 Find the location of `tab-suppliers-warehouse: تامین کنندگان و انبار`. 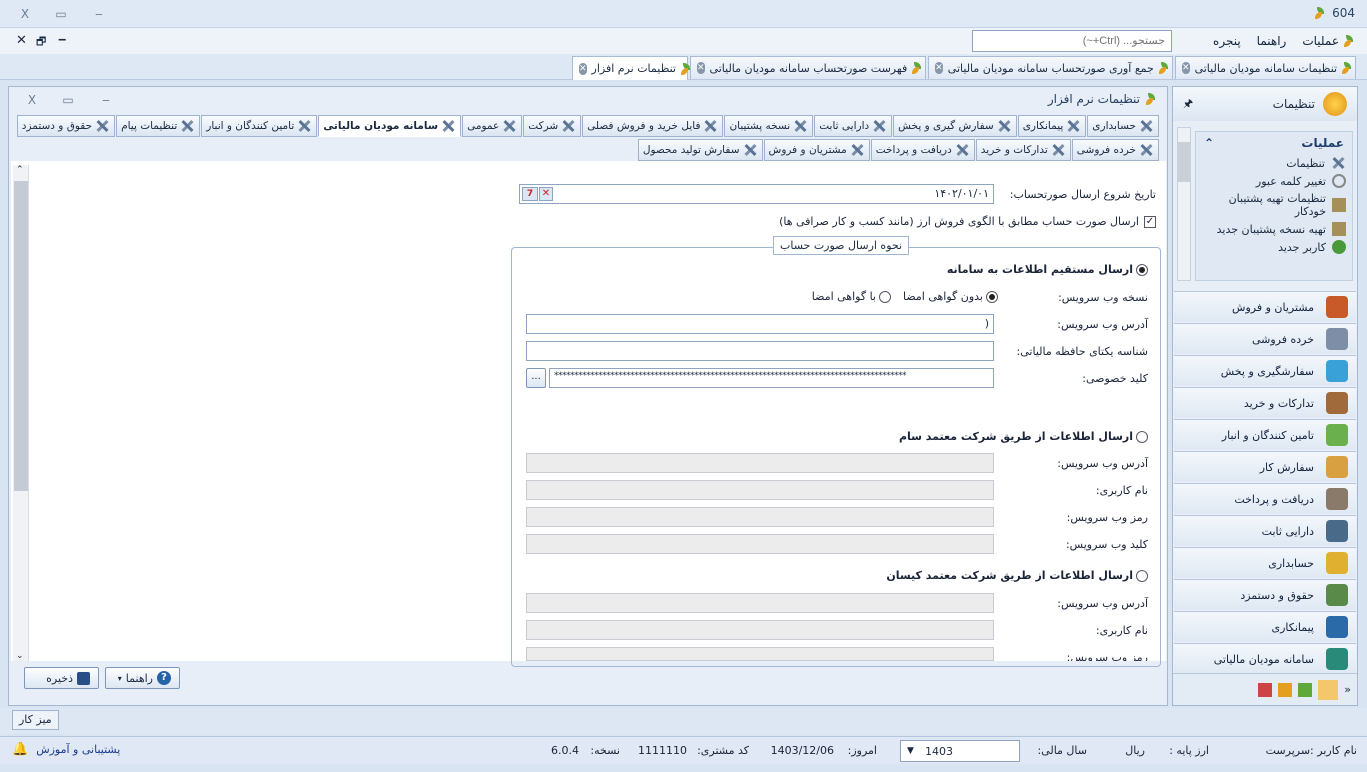

tab-suppliers-warehouse: تامین کنندگان و انبار is located at coordinates (259, 126).